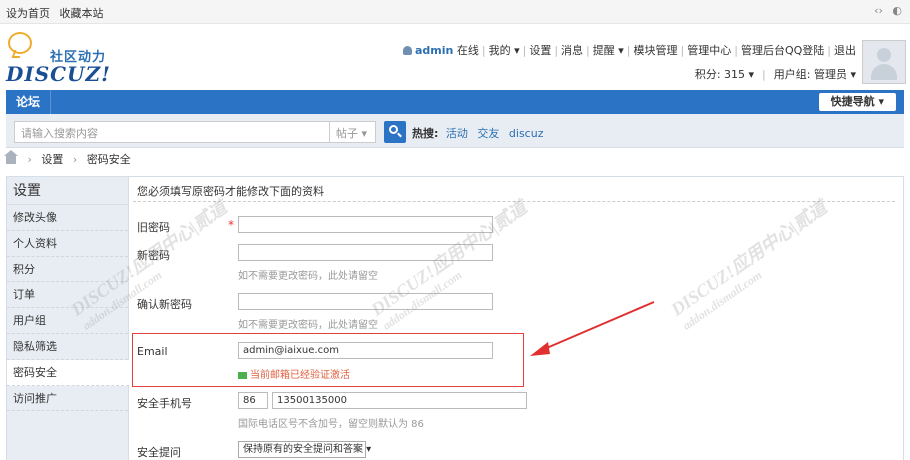  Describe the element at coordinates (108, 159) in the screenshot. I see `breadcrumb-password-security: 密码安全` at that location.